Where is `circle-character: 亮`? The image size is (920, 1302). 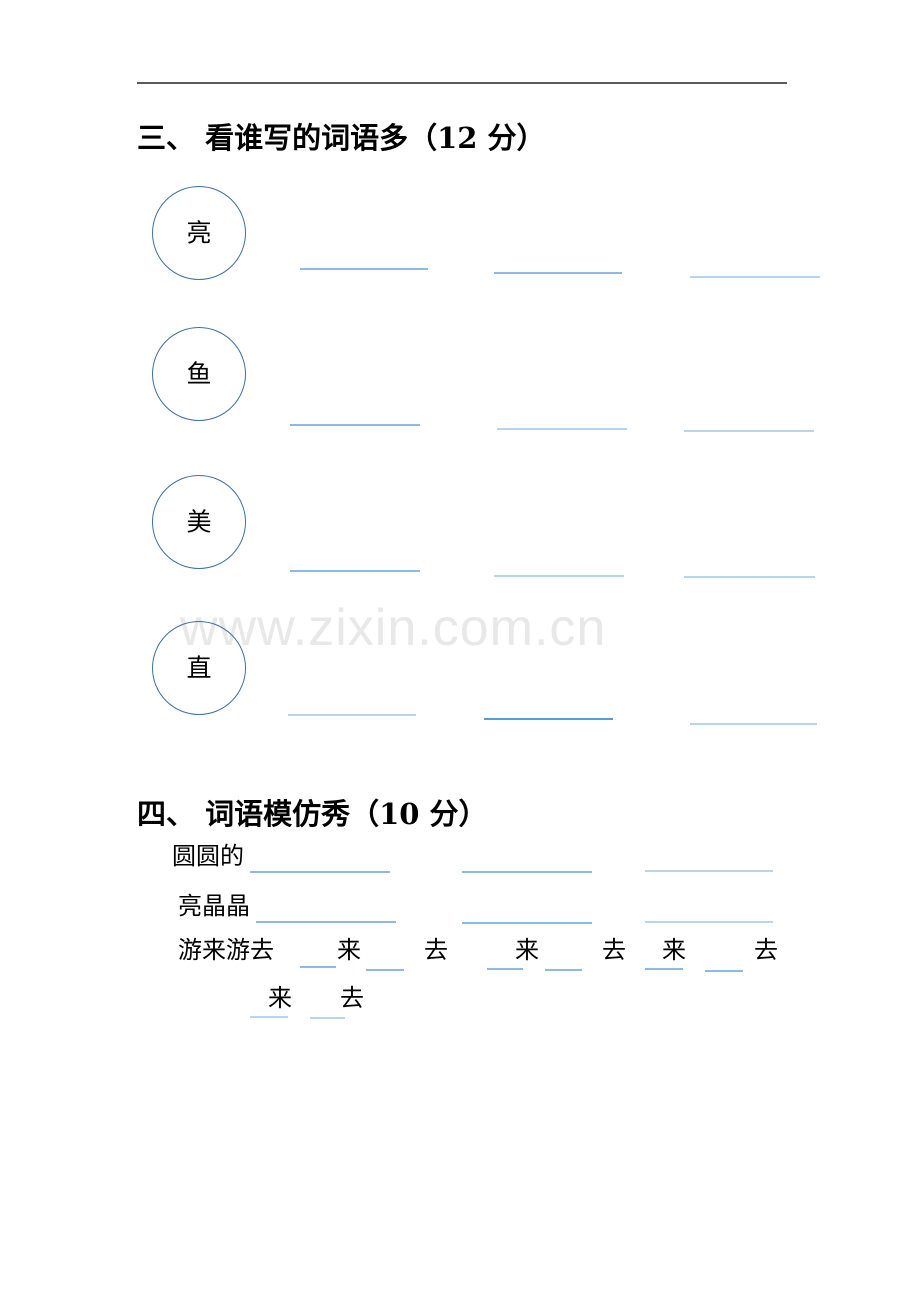 circle-character: 亮 is located at coordinates (199, 233).